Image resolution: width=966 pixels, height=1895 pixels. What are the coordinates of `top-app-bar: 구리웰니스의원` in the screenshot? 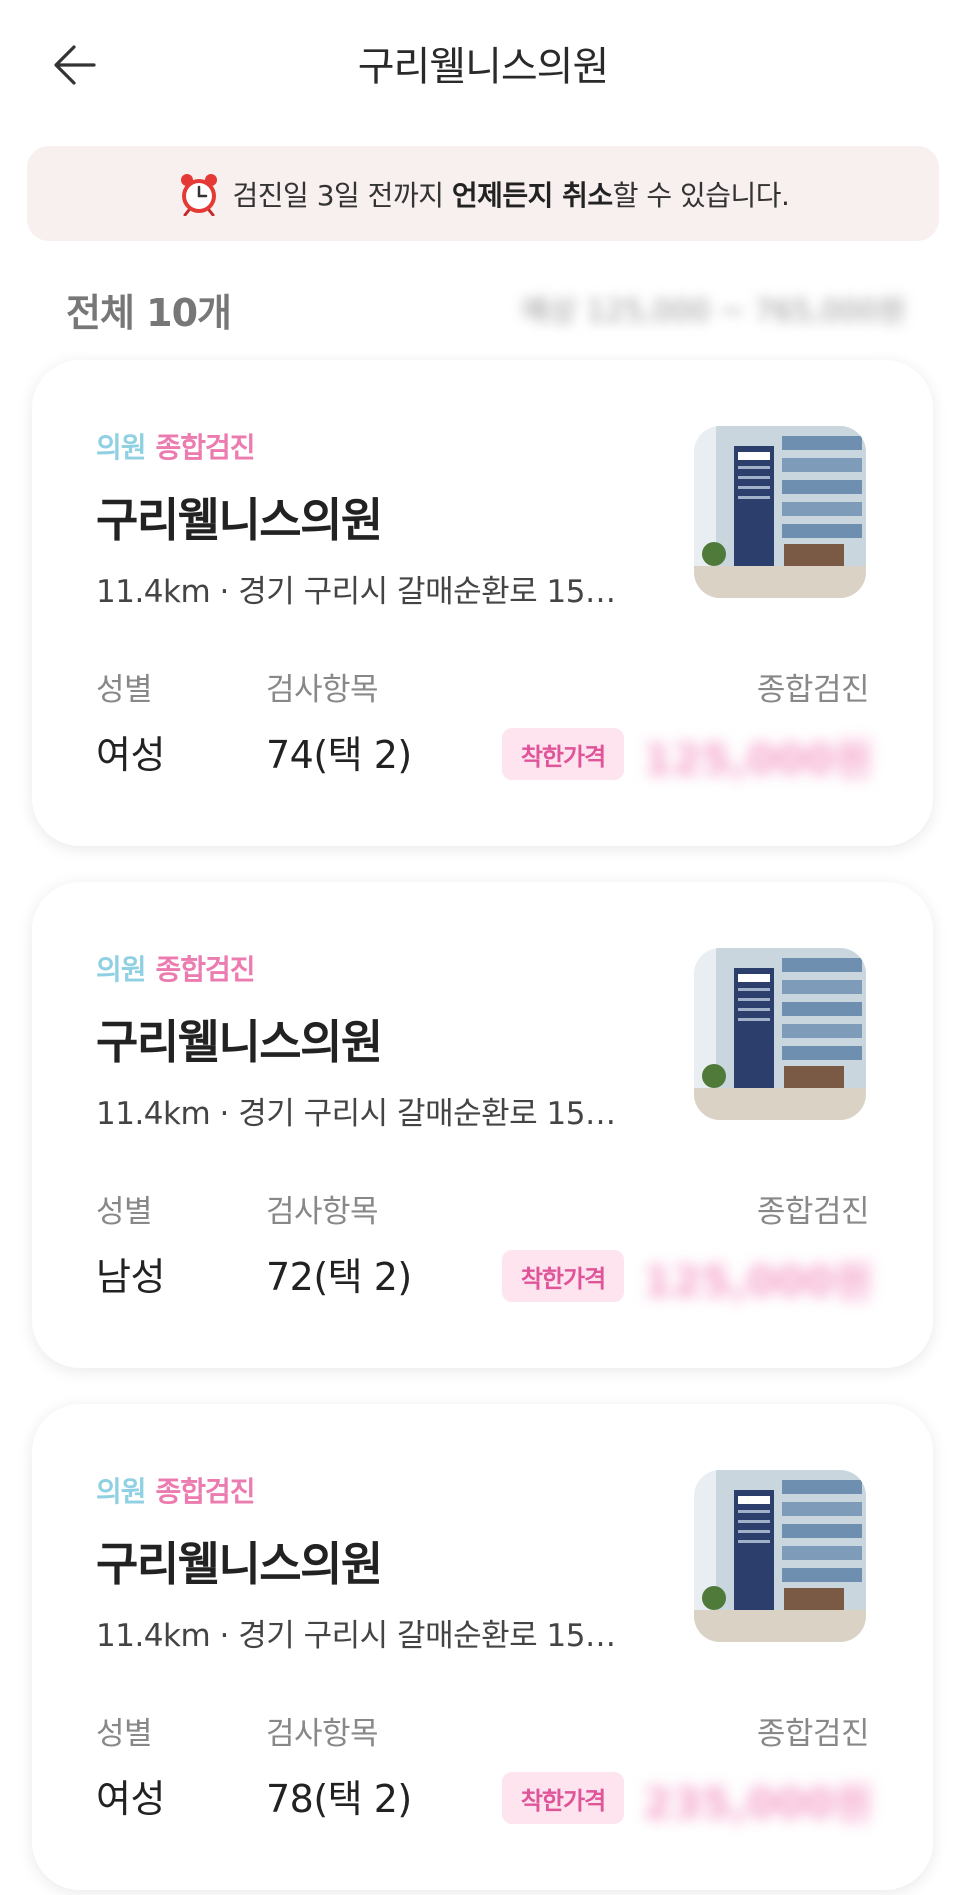 It's located at (483, 62).